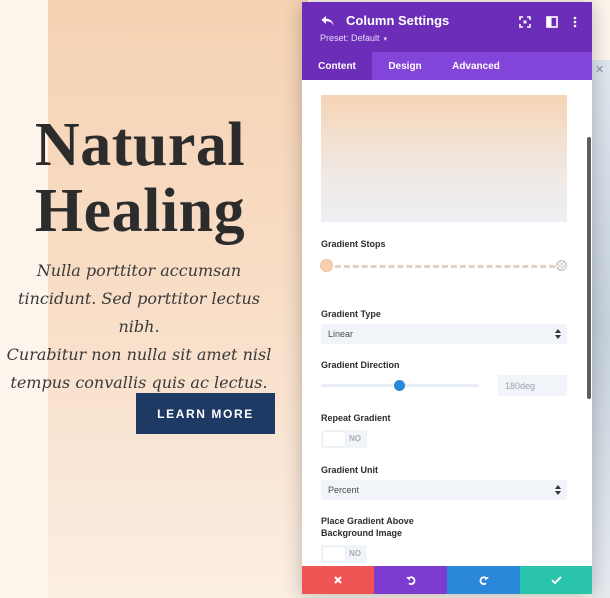 Image resolution: width=610 pixels, height=598 pixels. Describe the element at coordinates (140, 211) in the screenshot. I see `hero-title-line2: Healing` at that location.